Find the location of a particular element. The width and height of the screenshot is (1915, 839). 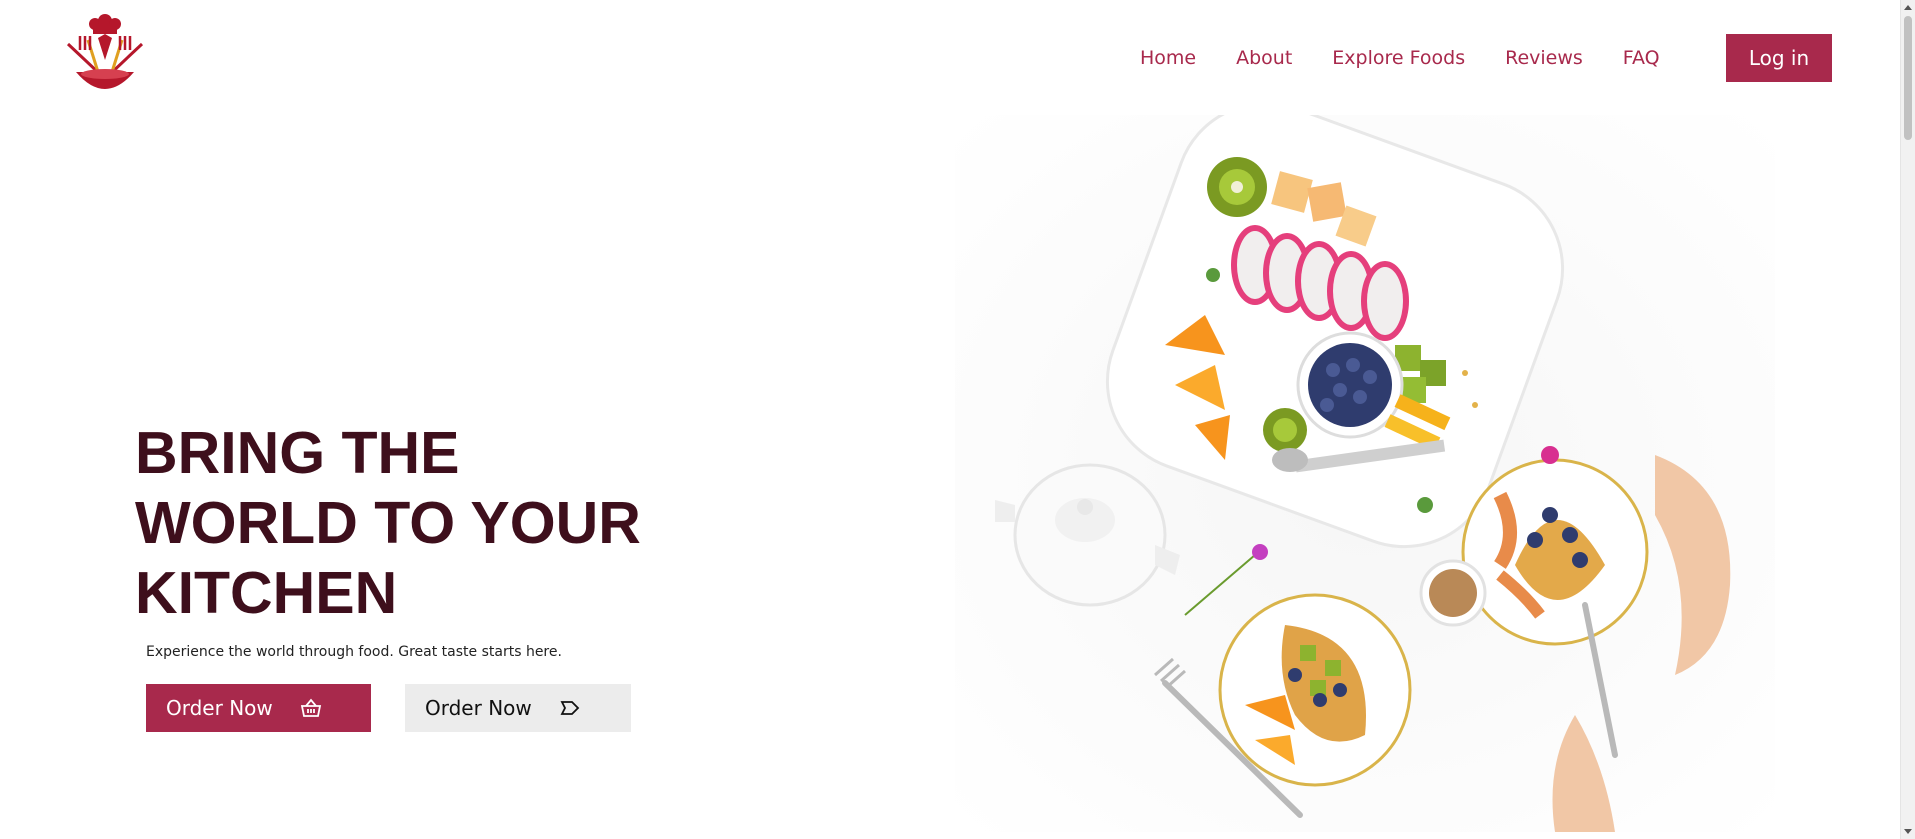

main-nav: Home About Explore Foods Reviews FAQ is located at coordinates (1420, 58).